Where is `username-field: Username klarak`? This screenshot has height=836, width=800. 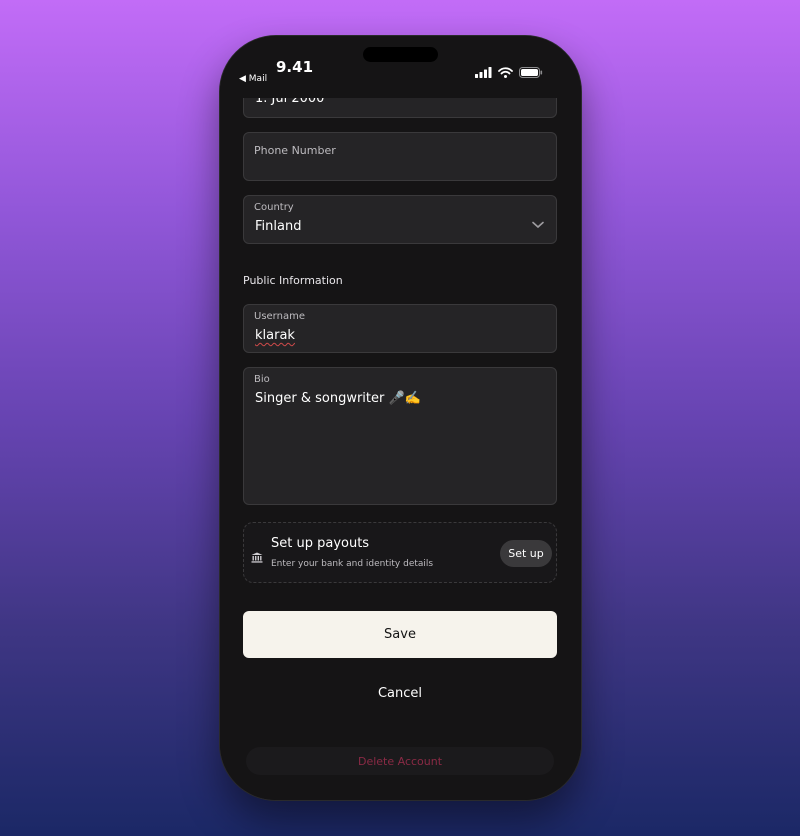 username-field: Username klarak is located at coordinates (400, 328).